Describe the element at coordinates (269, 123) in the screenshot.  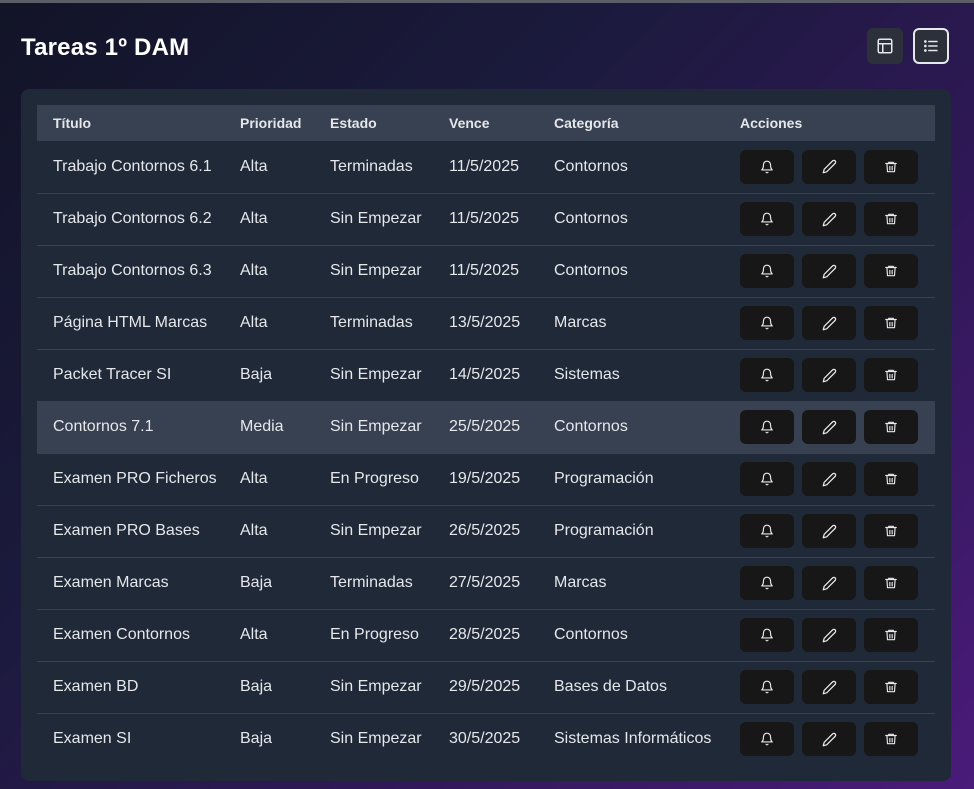
I see `column-header-prioridad: Prioridad` at that location.